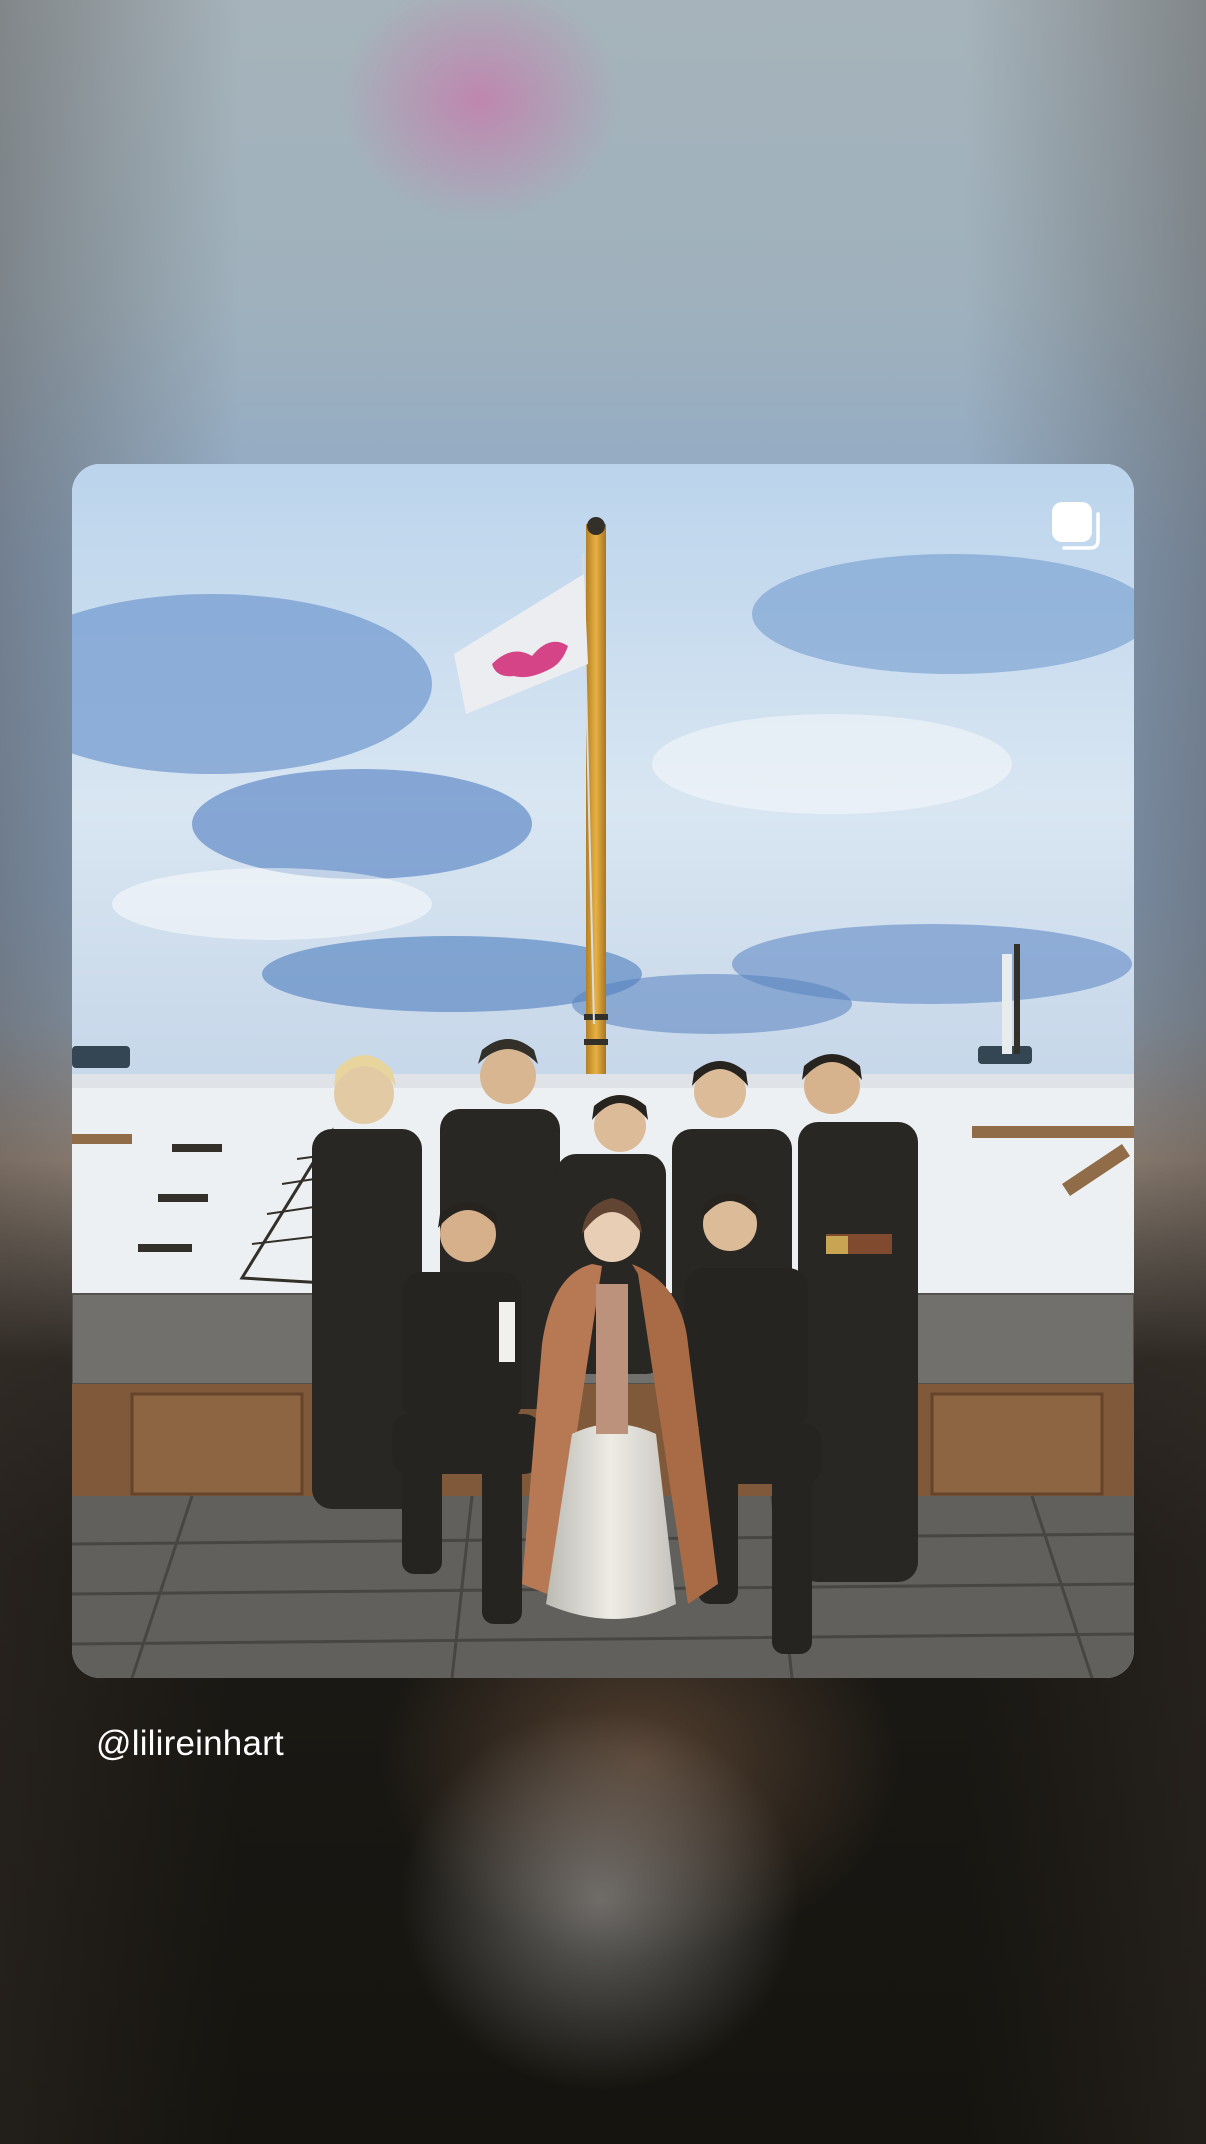  Describe the element at coordinates (190, 1744) in the screenshot. I see `post-username: @lilireinhart` at that location.